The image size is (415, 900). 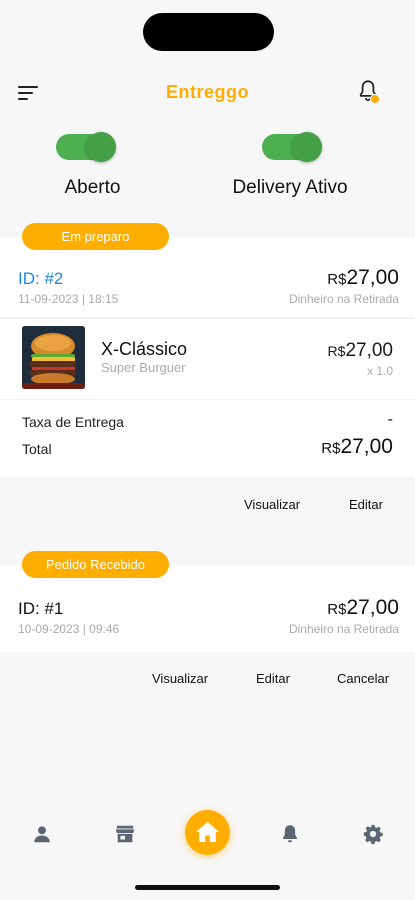 What do you see at coordinates (86, 147) in the screenshot?
I see `aberto-toggle` at bounding box center [86, 147].